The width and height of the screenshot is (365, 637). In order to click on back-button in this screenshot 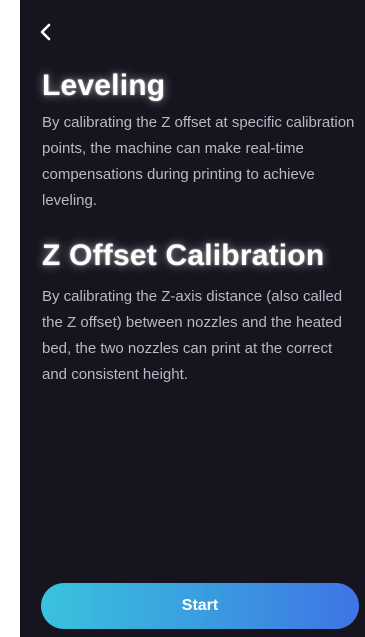, I will do `click(46, 32)`.